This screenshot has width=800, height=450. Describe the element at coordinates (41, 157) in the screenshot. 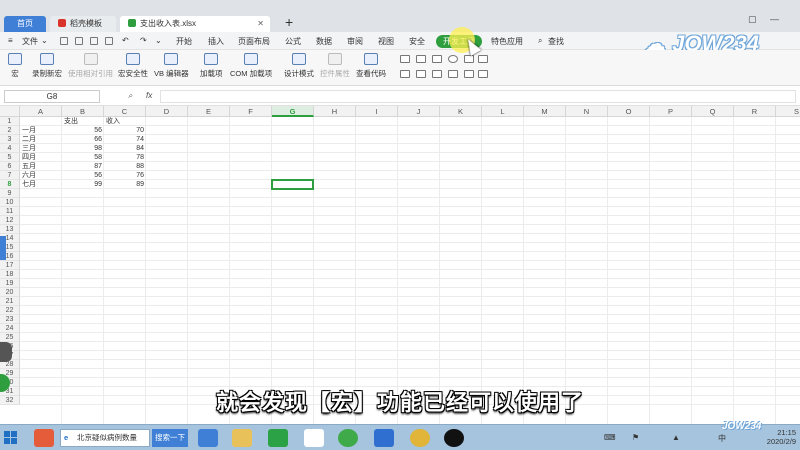

I see `table-cell: 四月` at that location.